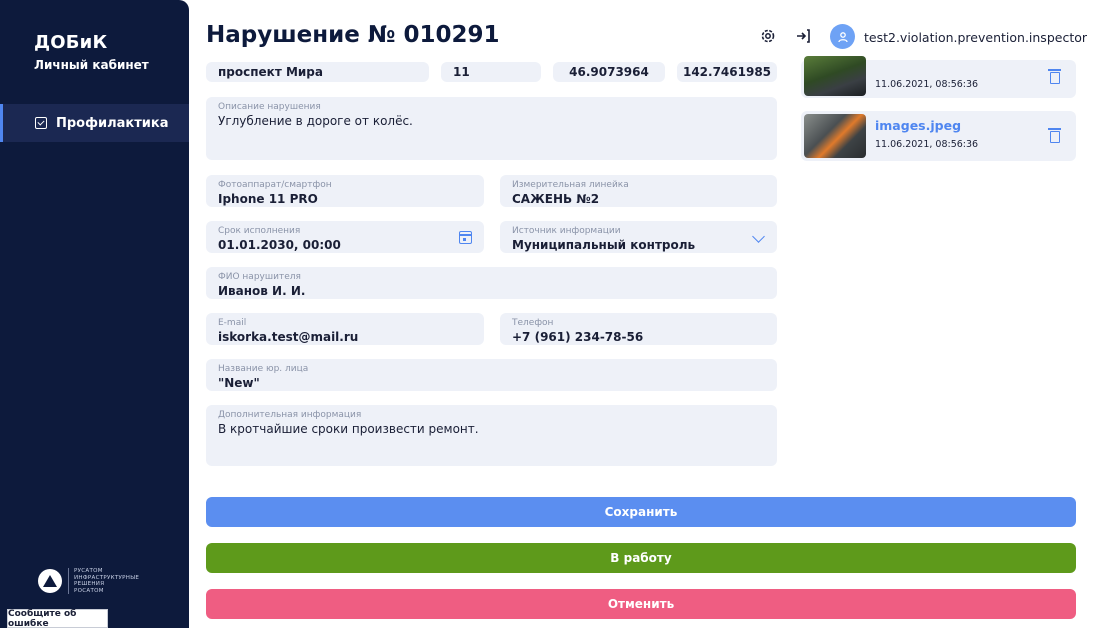  Describe the element at coordinates (491, 283) in the screenshot. I see `violator-field: ФИО нарушителя Иванов И. И.` at that location.